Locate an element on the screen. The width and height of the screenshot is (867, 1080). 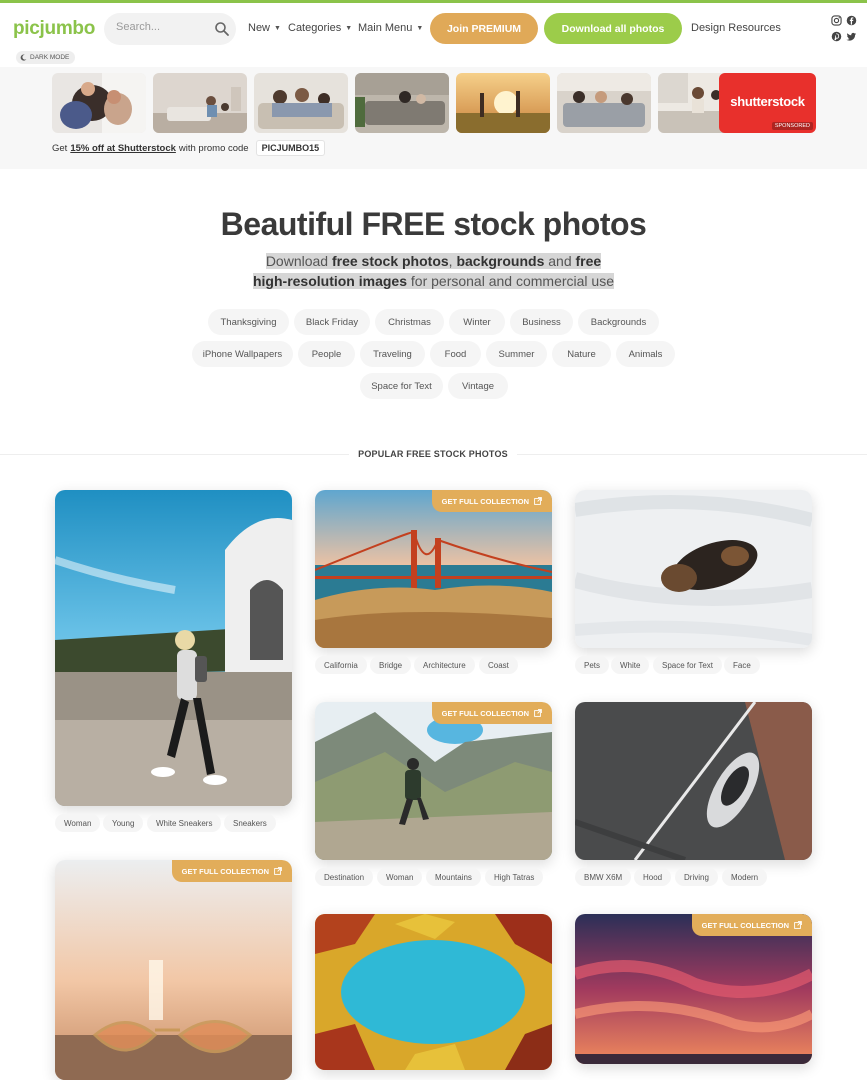
shutterstock-ad: shutterstock SPONSORED is located at coordinates (767, 103).